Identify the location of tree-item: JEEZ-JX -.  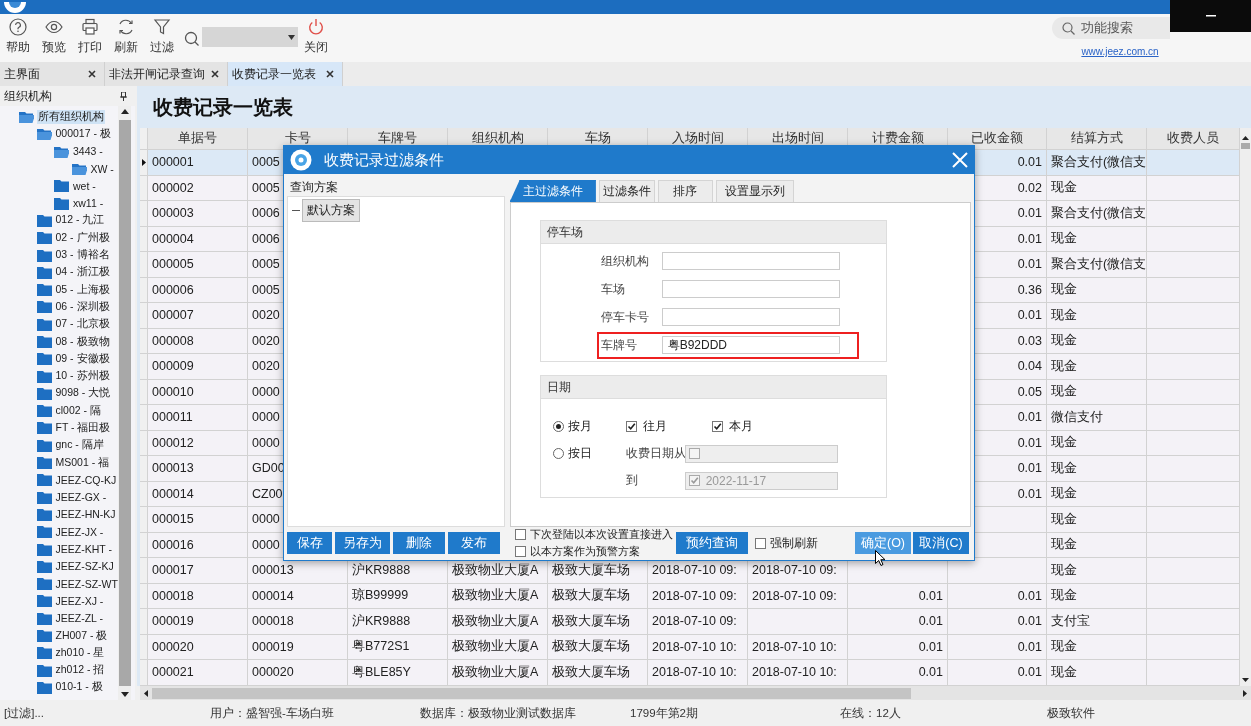
(59, 532).